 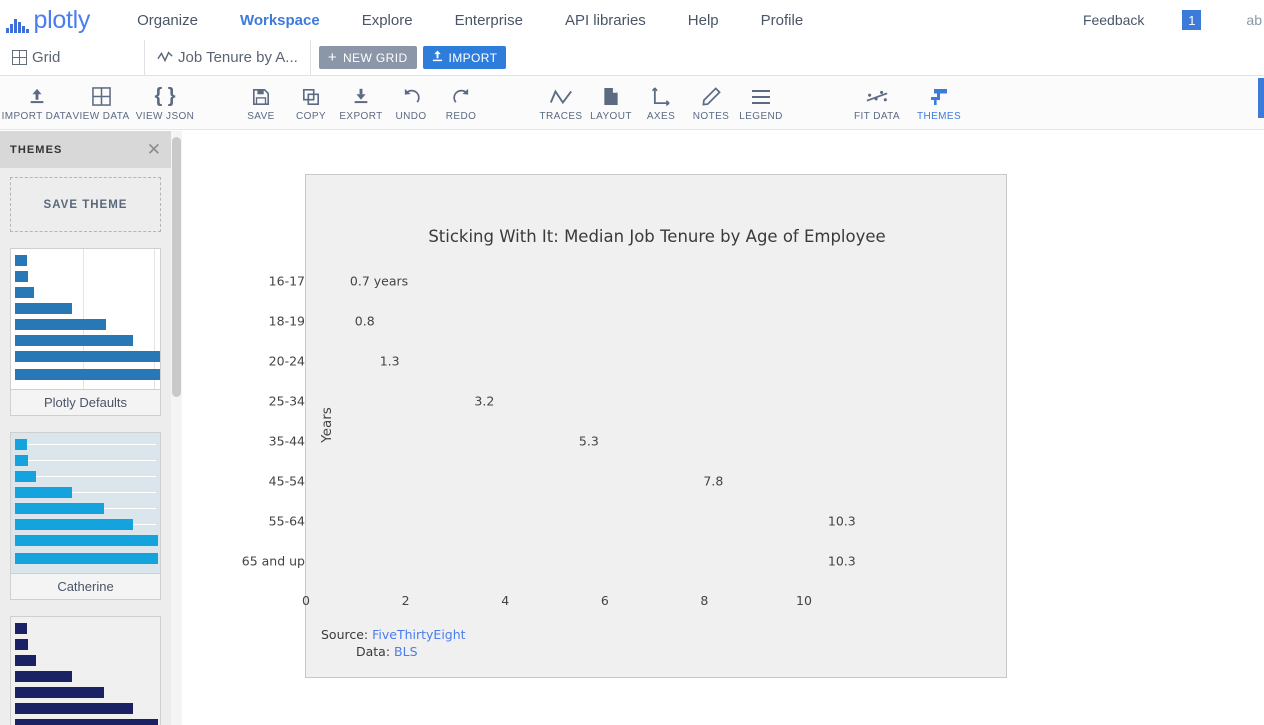 I want to click on toolbar-redo-label: REDO, so click(x=461, y=116).